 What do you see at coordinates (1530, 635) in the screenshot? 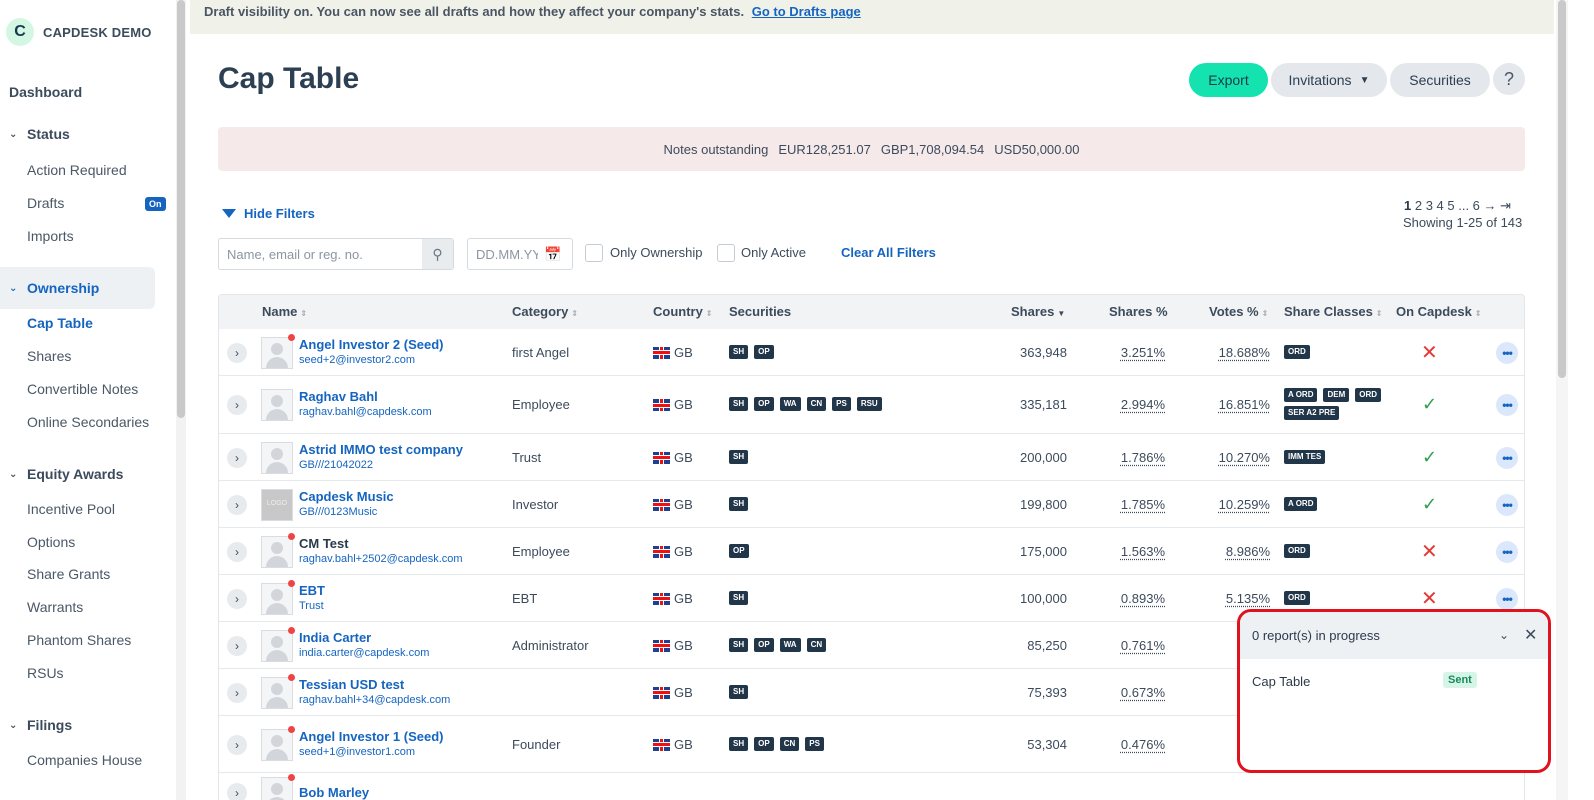
I see `close-icon: ✕` at bounding box center [1530, 635].